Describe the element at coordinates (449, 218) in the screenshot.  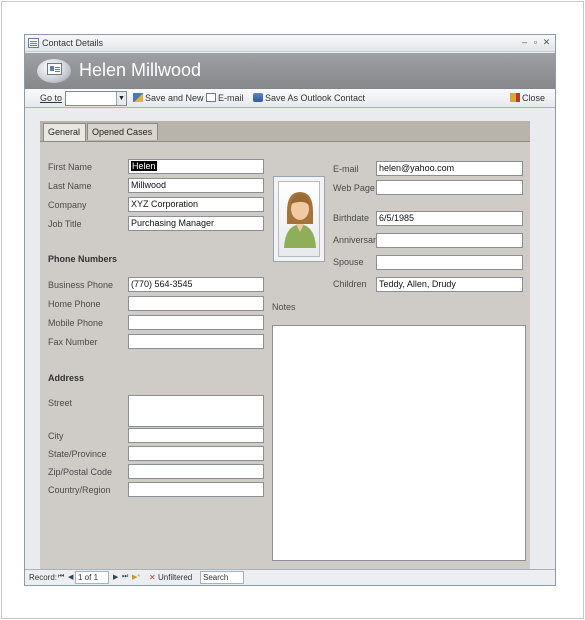
I see `birthdate-field: 6/5/1985` at that location.